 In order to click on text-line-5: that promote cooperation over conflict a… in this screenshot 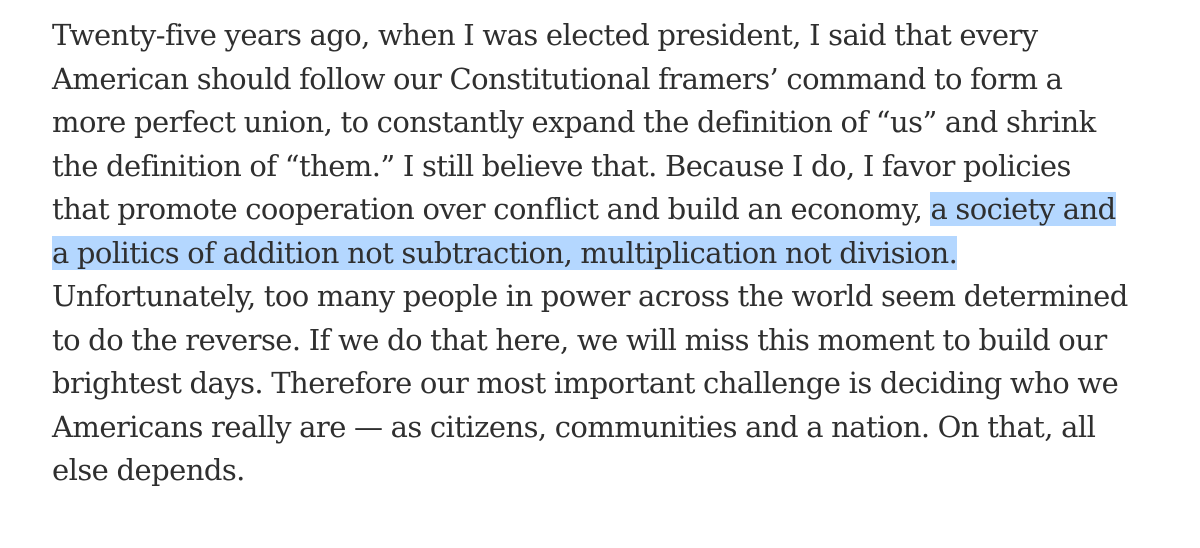, I will do `click(607, 210)`.